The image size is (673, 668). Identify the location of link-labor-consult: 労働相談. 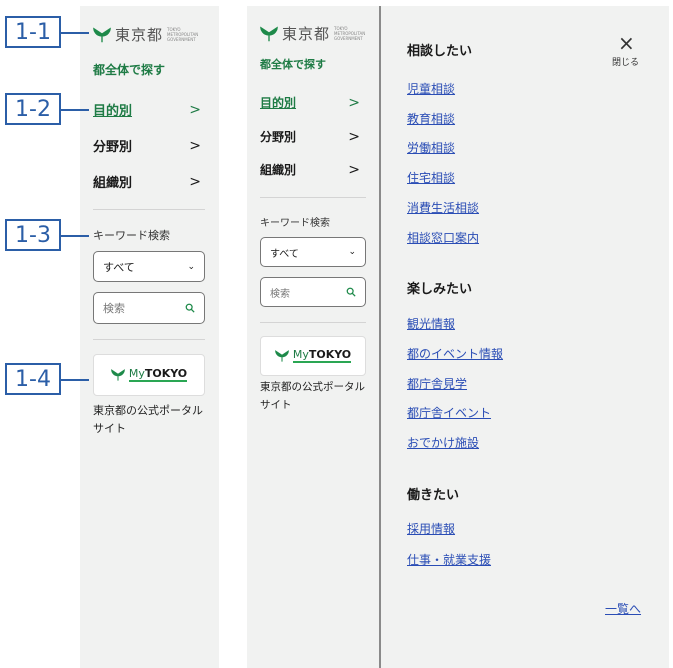
(431, 147).